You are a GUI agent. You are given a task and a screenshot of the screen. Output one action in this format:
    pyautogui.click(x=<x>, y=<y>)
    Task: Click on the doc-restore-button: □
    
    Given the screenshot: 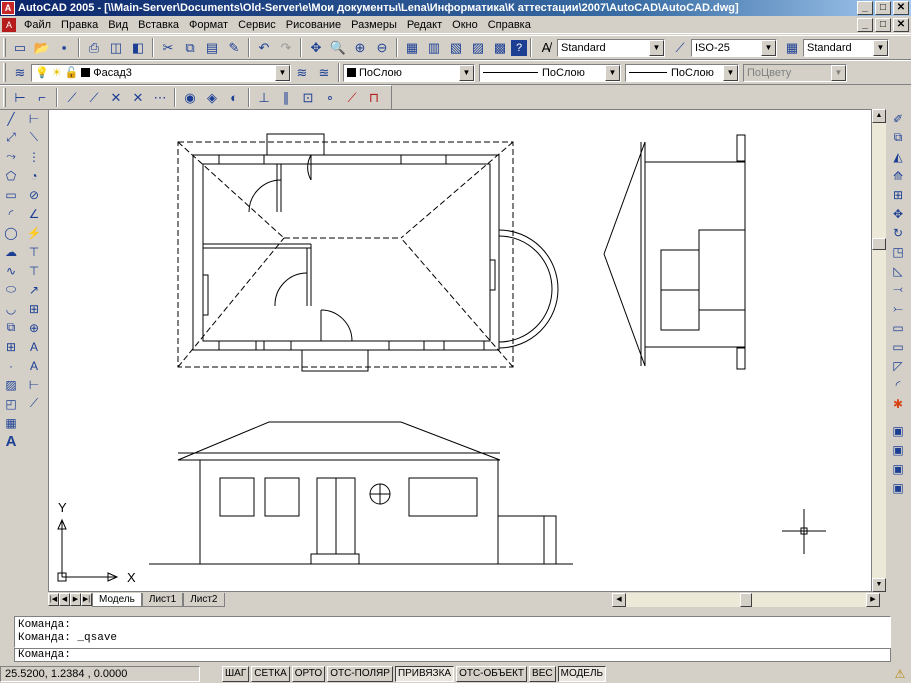 What is the action you would take?
    pyautogui.click(x=883, y=24)
    